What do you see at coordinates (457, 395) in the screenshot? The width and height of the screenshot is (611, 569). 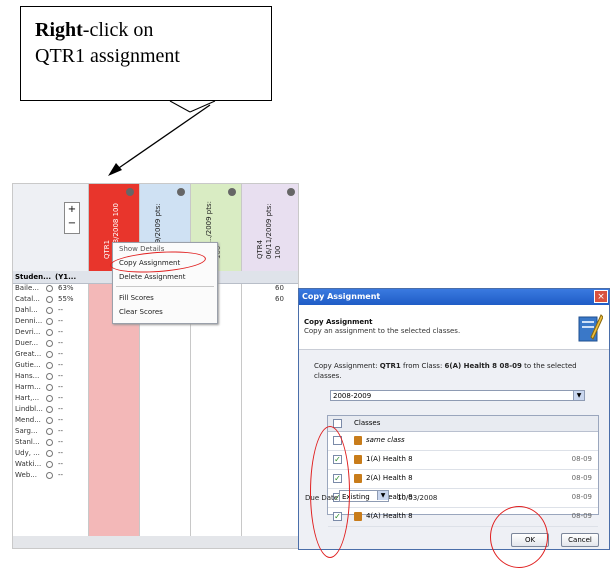 I see `school-year-select: 2008-2009 ▼` at bounding box center [457, 395].